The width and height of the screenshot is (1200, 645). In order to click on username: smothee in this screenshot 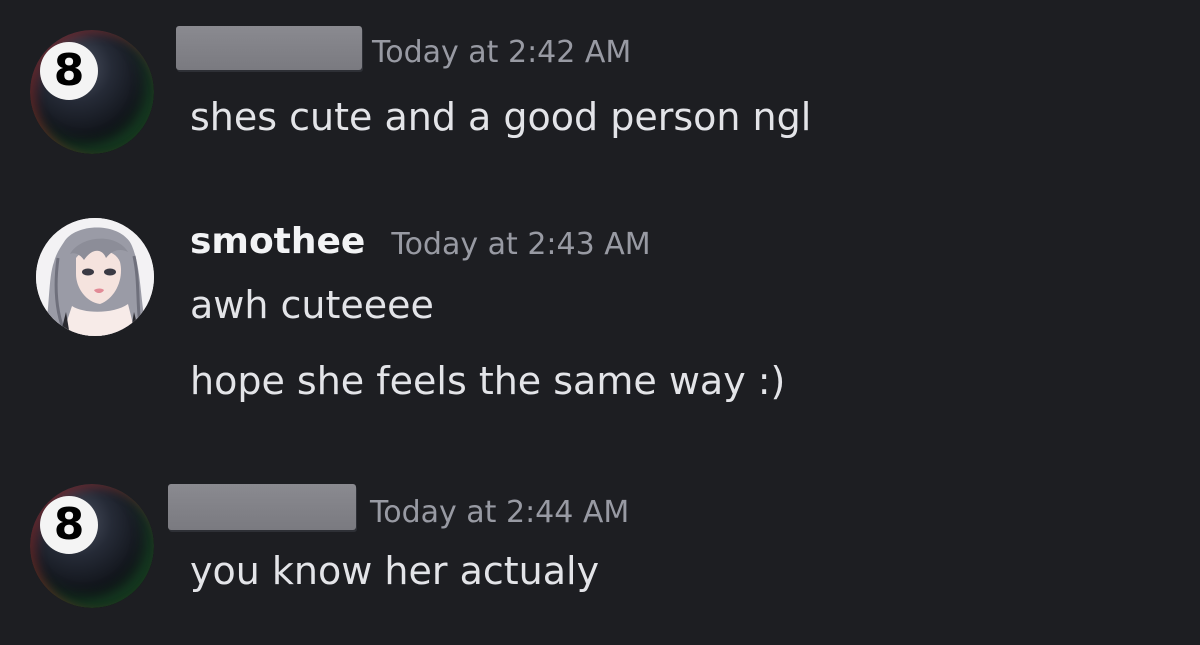, I will do `click(277, 242)`.